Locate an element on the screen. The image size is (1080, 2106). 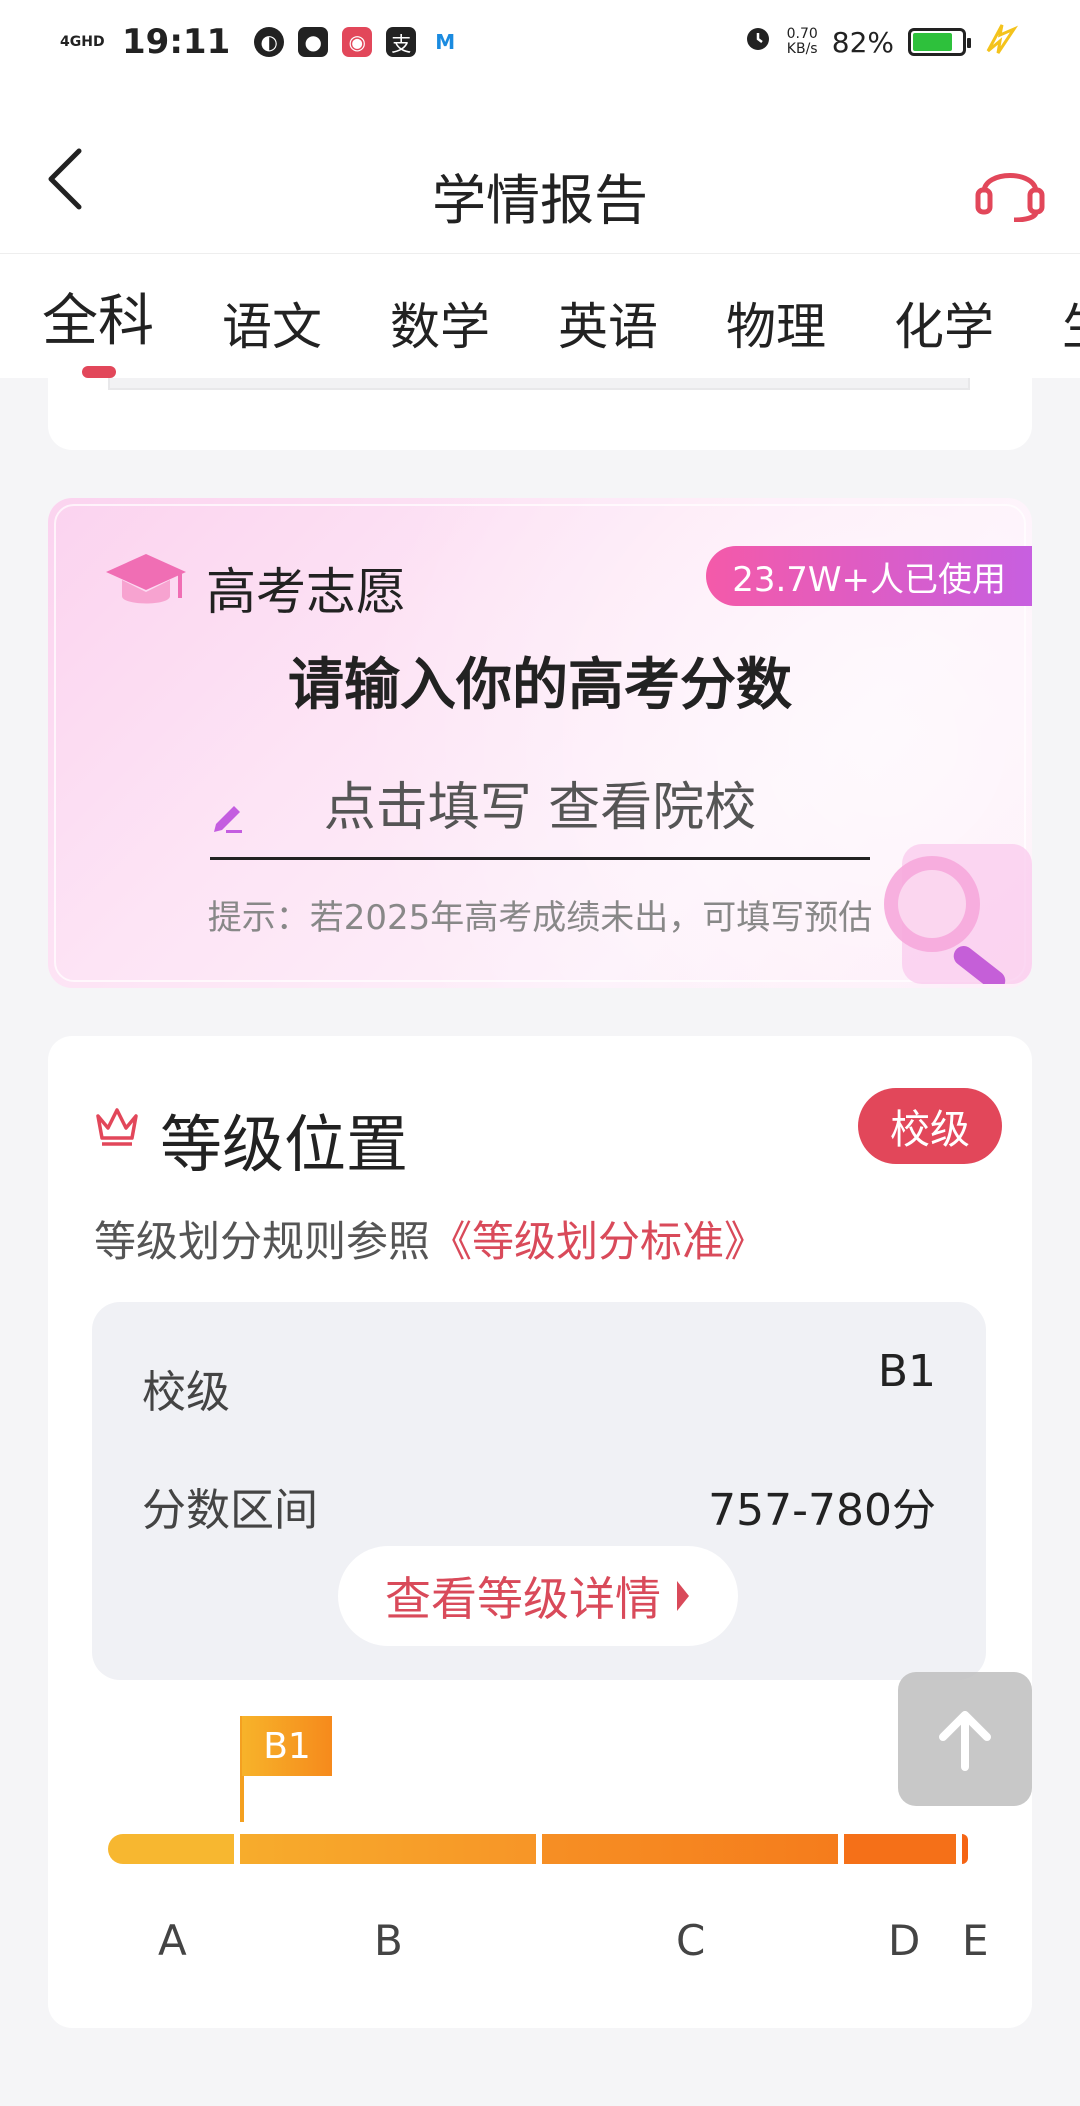
app-header: 学情报告 is located at coordinates (540, 169).